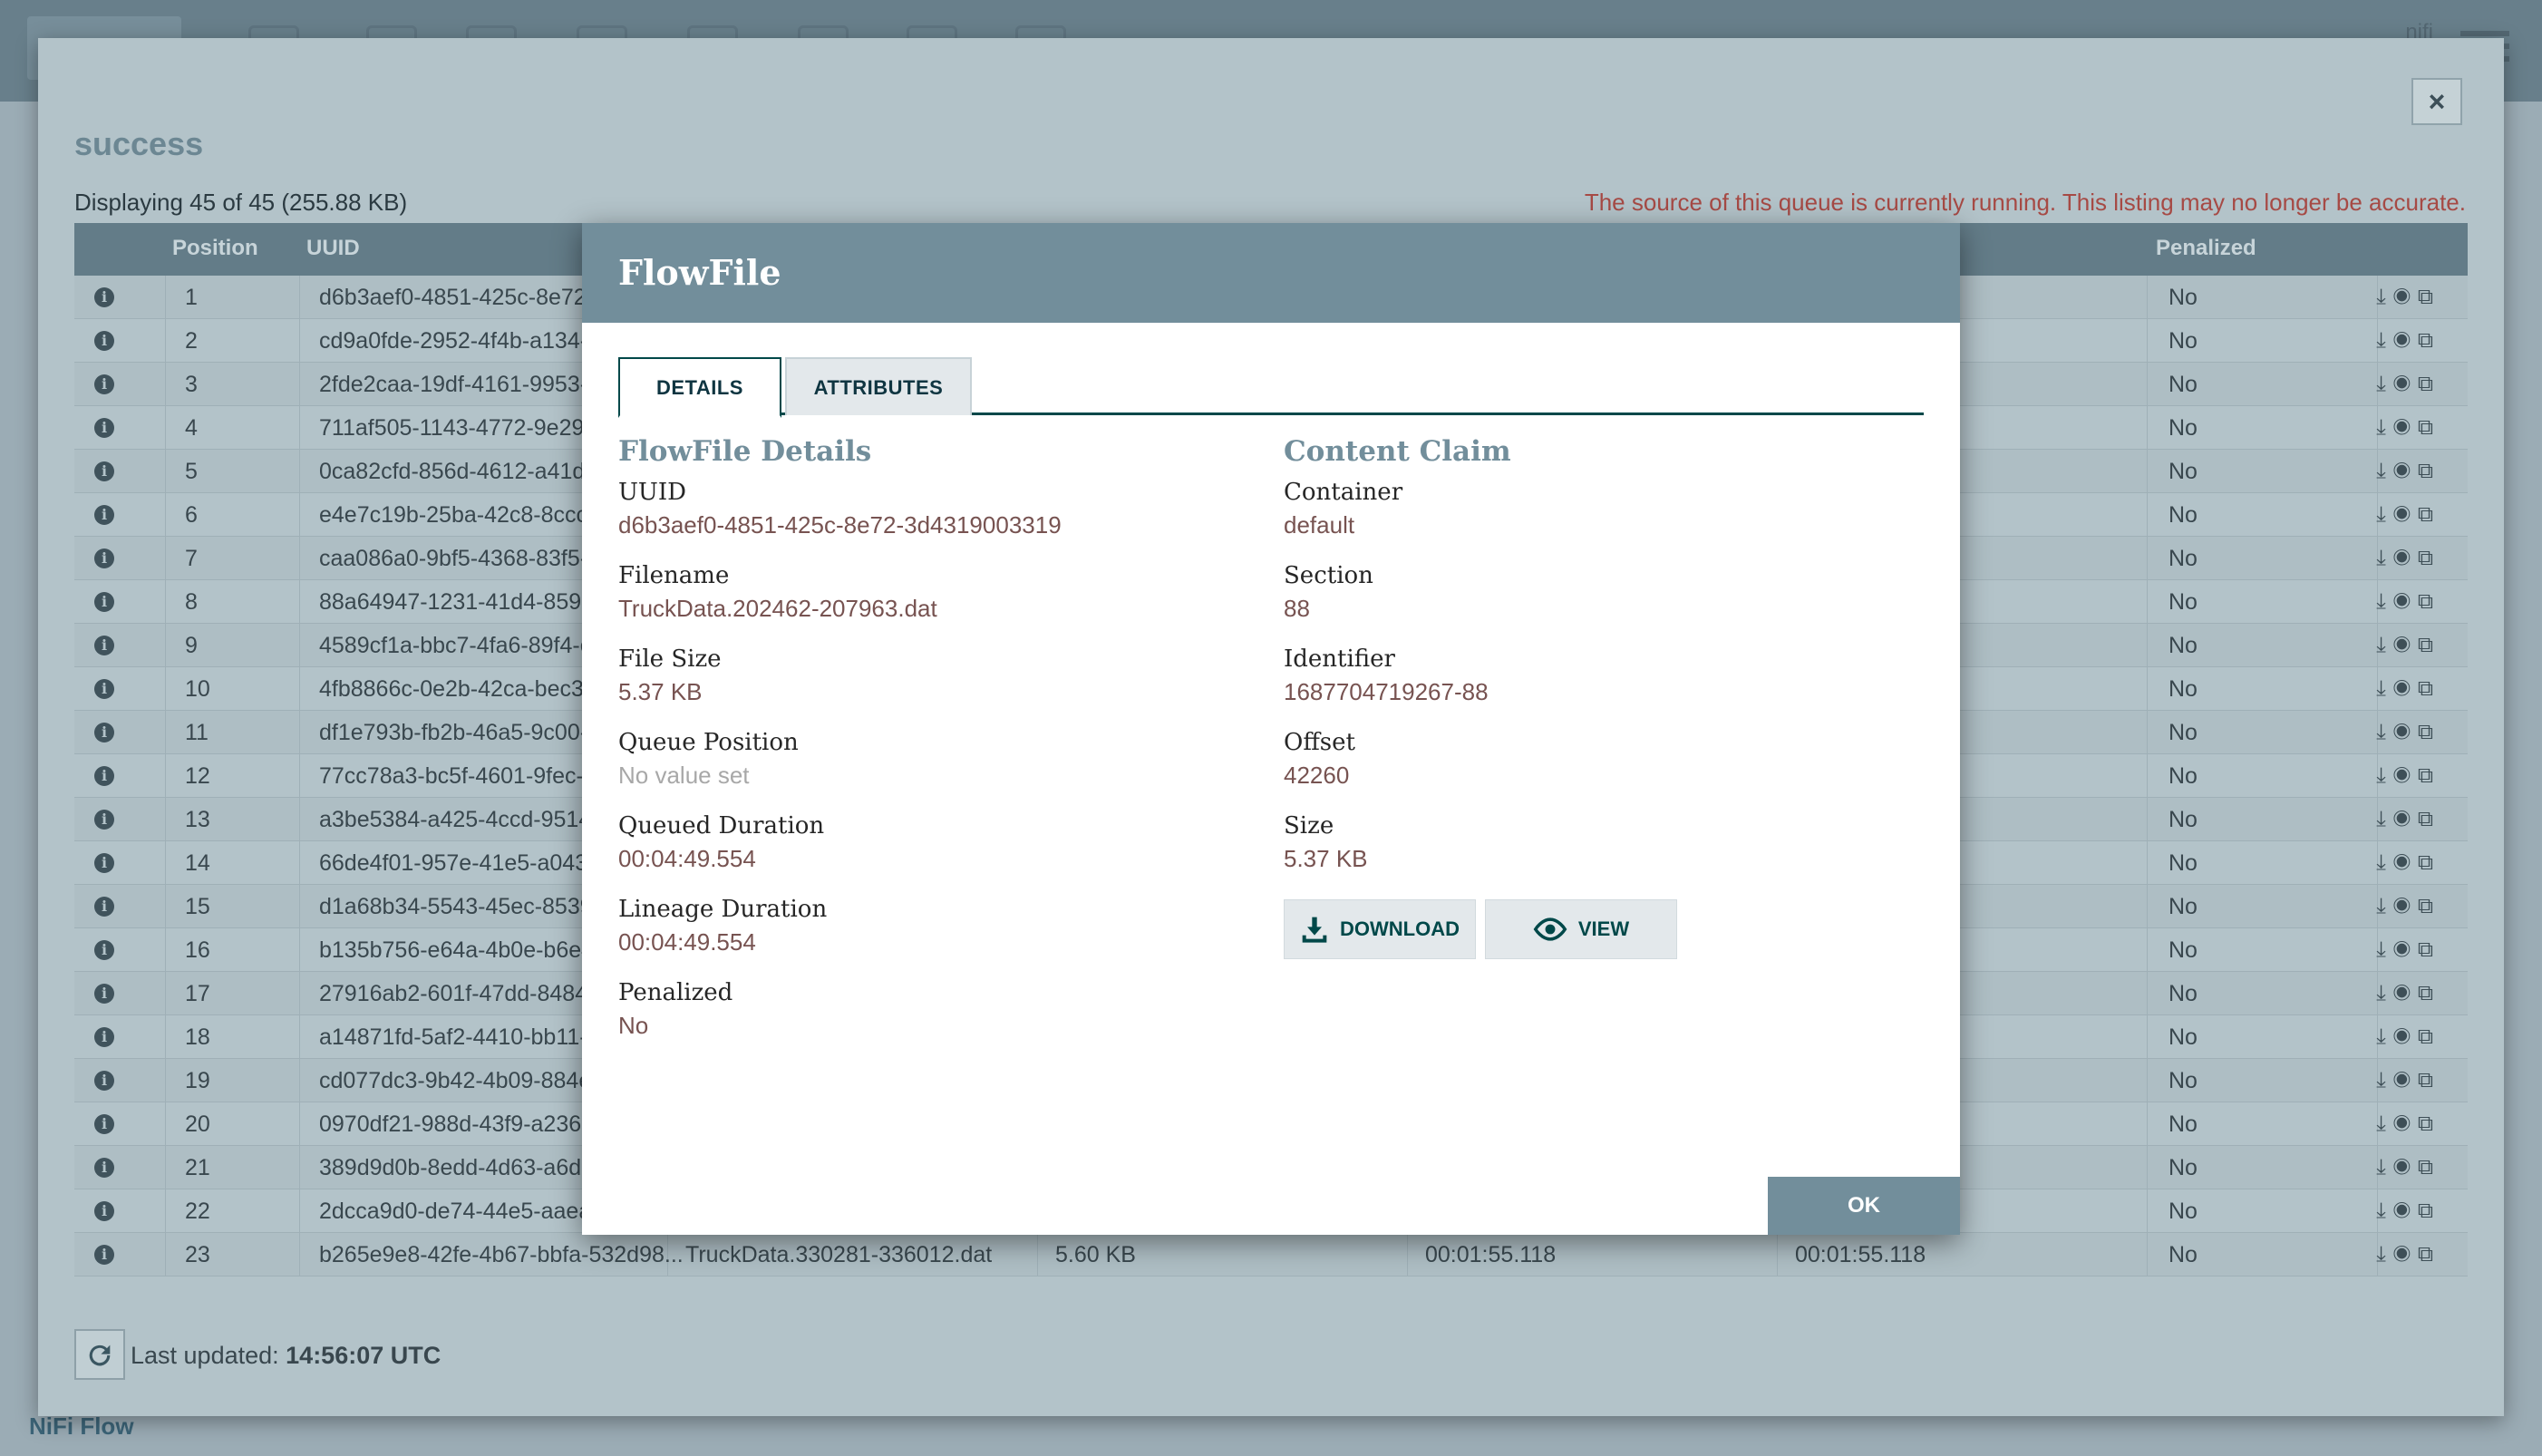 The width and height of the screenshot is (2542, 1456). What do you see at coordinates (2436, 101) in the screenshot?
I see `close-icon: ×` at bounding box center [2436, 101].